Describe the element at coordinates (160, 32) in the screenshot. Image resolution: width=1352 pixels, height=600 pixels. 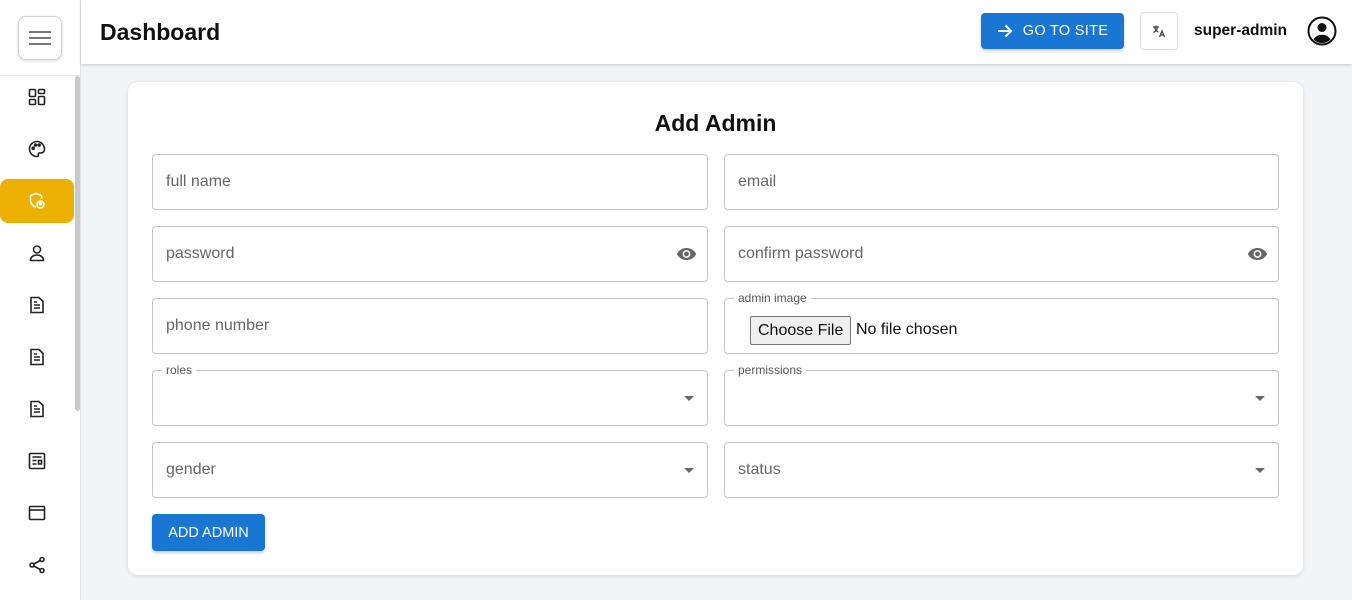
I see `page-title: Dashboard` at that location.